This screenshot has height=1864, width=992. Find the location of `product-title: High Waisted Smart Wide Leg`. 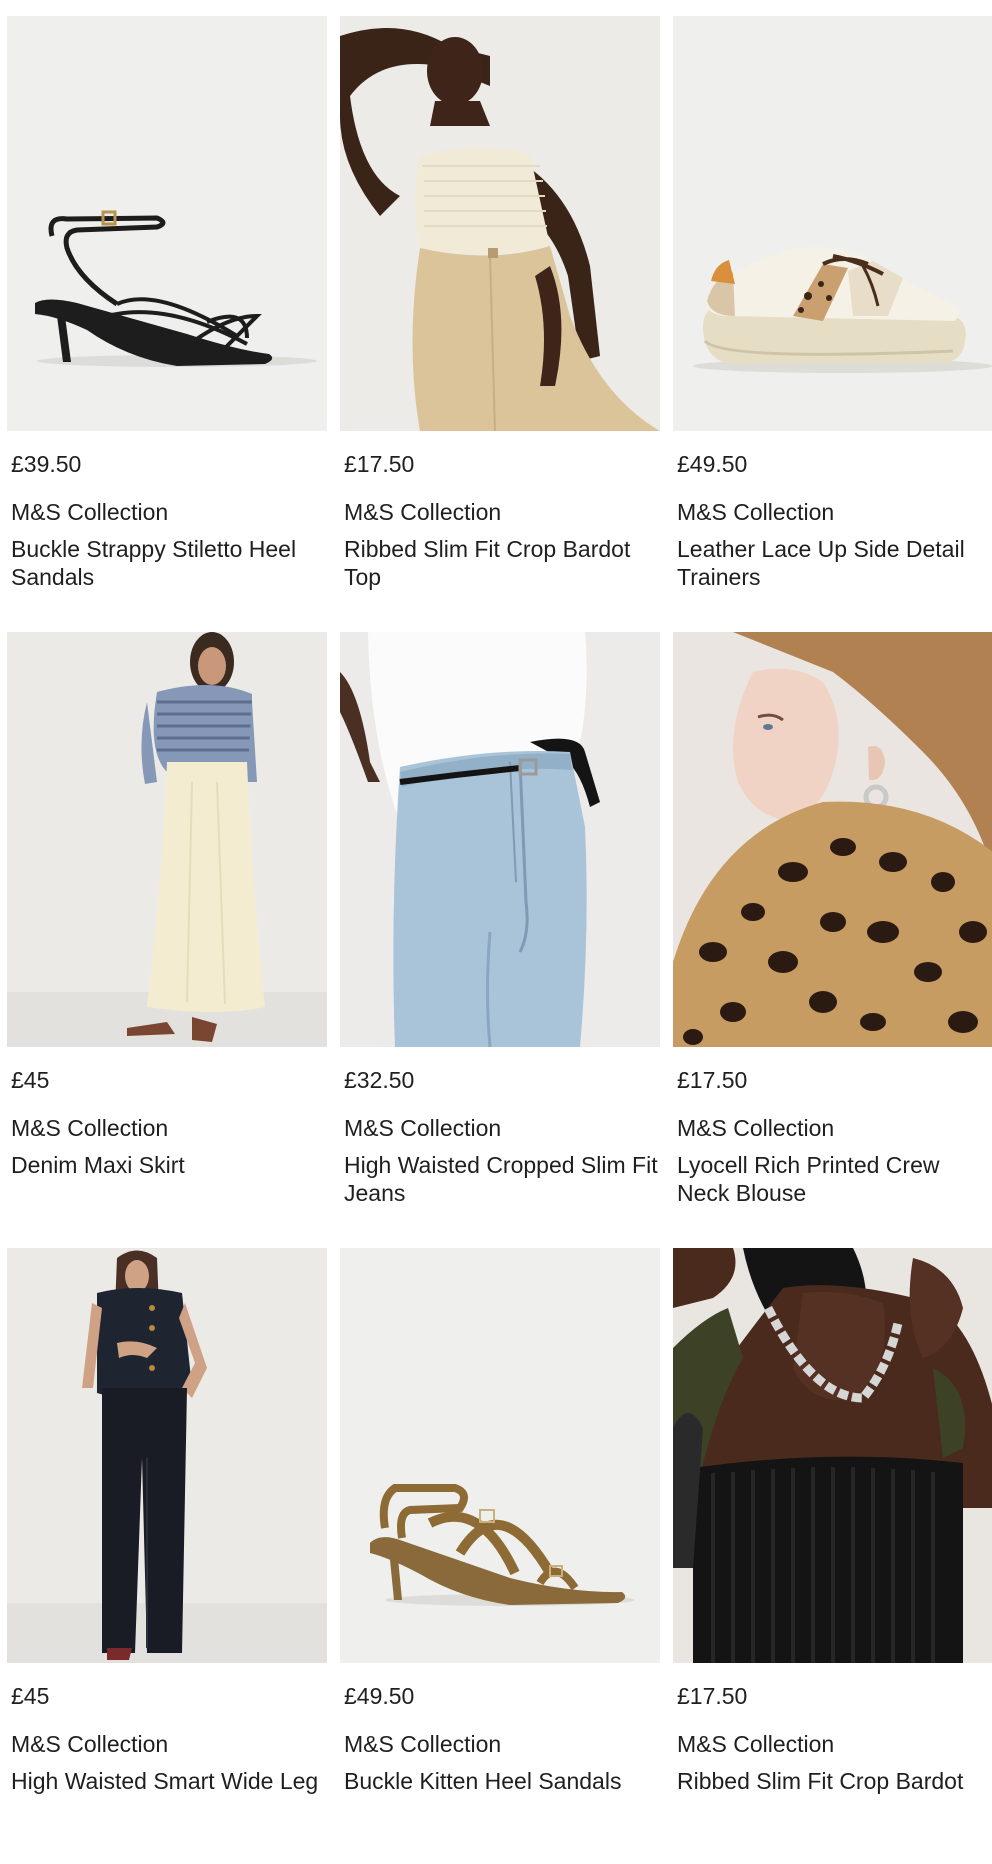

product-title: High Waisted Smart Wide Leg is located at coordinates (164, 1781).